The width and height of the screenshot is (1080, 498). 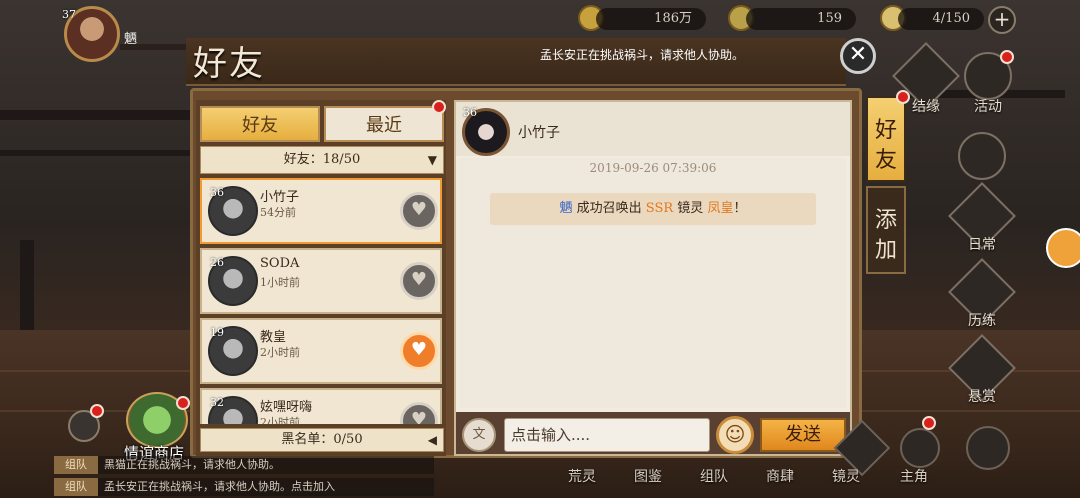 What do you see at coordinates (566, 208) in the screenshot?
I see `message-actor: 魉` at bounding box center [566, 208].